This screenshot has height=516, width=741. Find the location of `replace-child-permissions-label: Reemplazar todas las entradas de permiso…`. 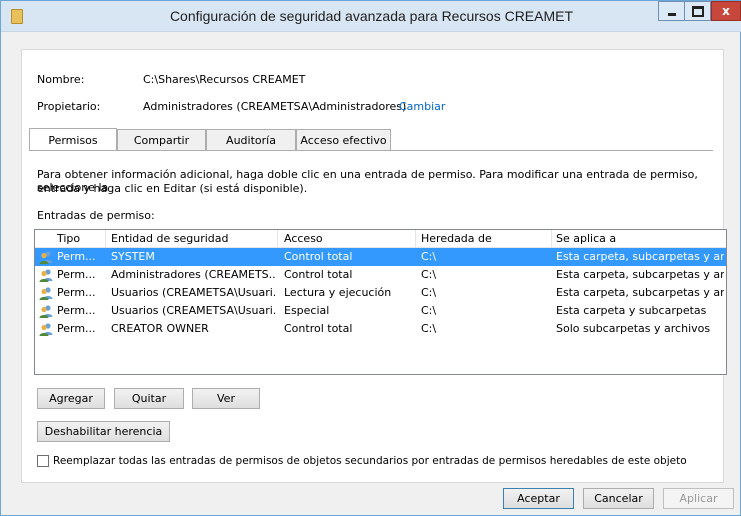

replace-child-permissions-label: Reemplazar todas las entradas de permiso… is located at coordinates (370, 461).